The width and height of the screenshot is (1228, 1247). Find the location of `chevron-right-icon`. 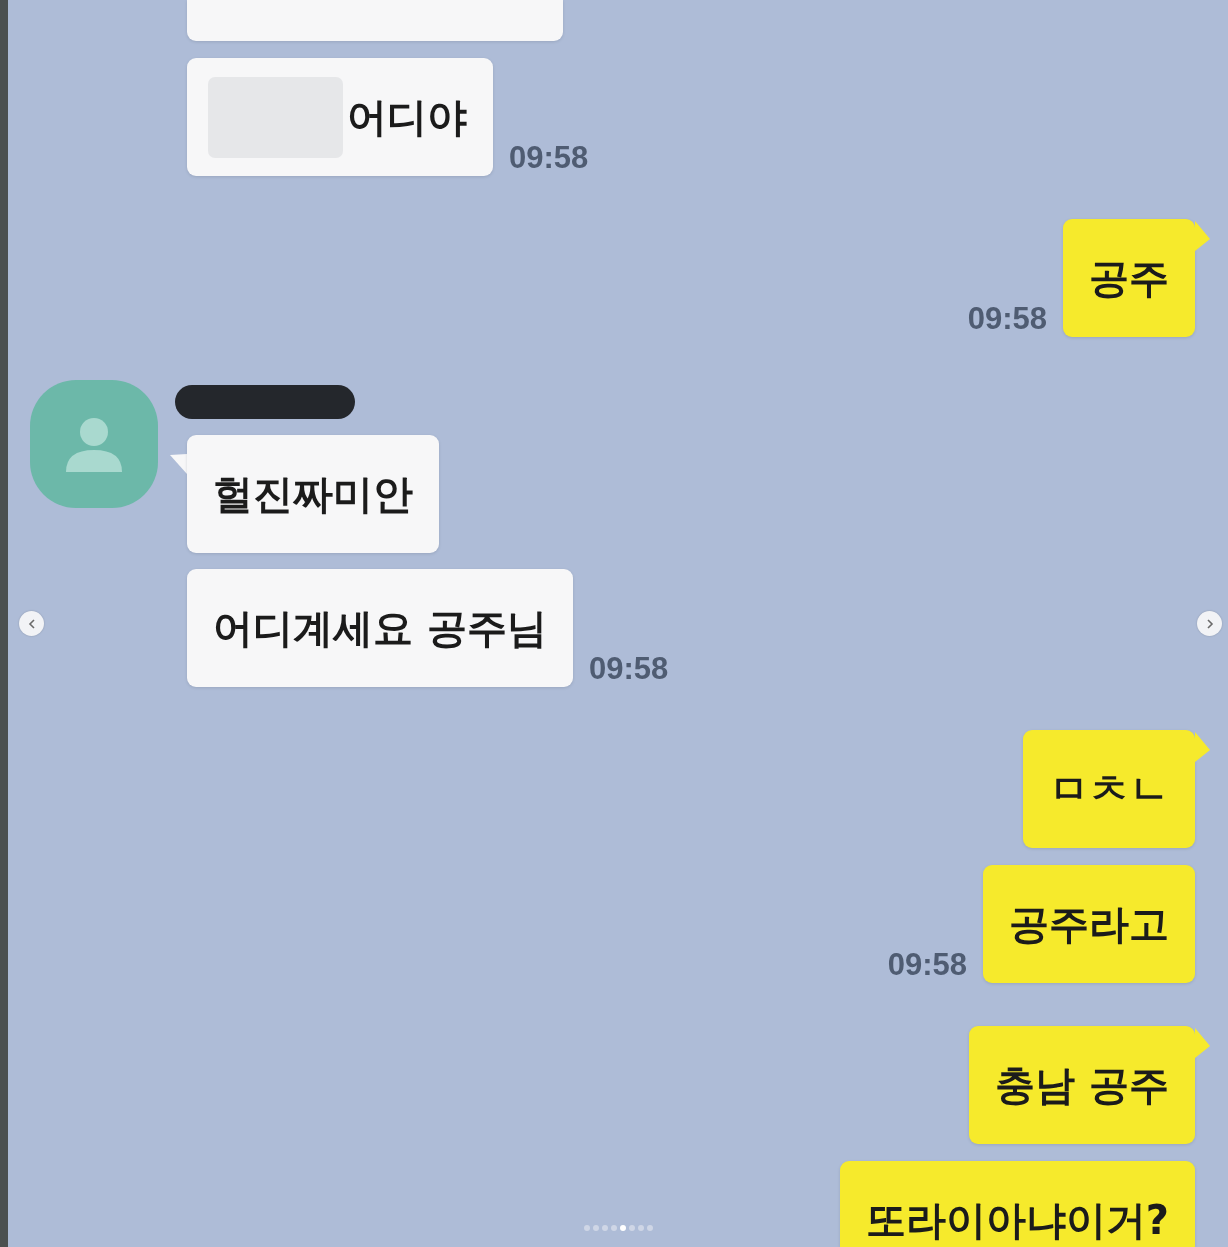

chevron-right-icon is located at coordinates (1209, 623).